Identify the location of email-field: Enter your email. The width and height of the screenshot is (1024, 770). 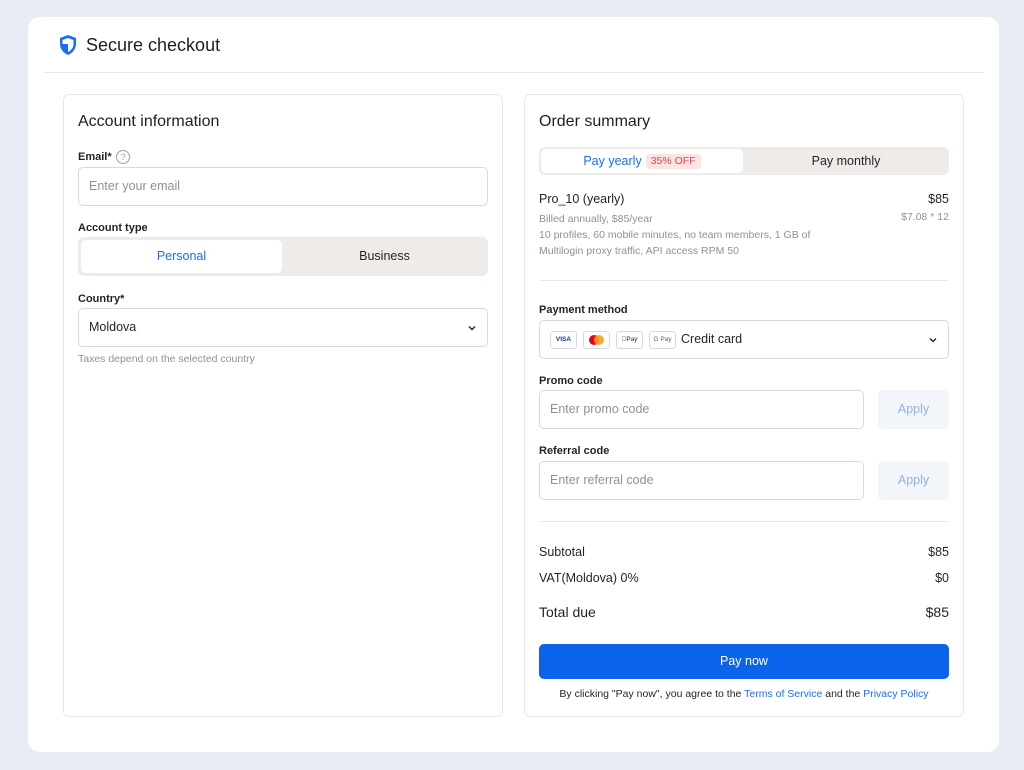
(283, 186).